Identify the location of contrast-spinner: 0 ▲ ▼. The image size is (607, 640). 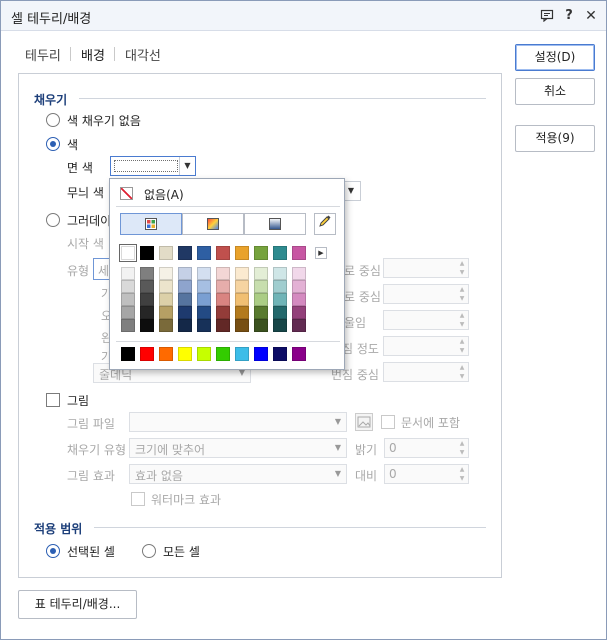
(426, 474).